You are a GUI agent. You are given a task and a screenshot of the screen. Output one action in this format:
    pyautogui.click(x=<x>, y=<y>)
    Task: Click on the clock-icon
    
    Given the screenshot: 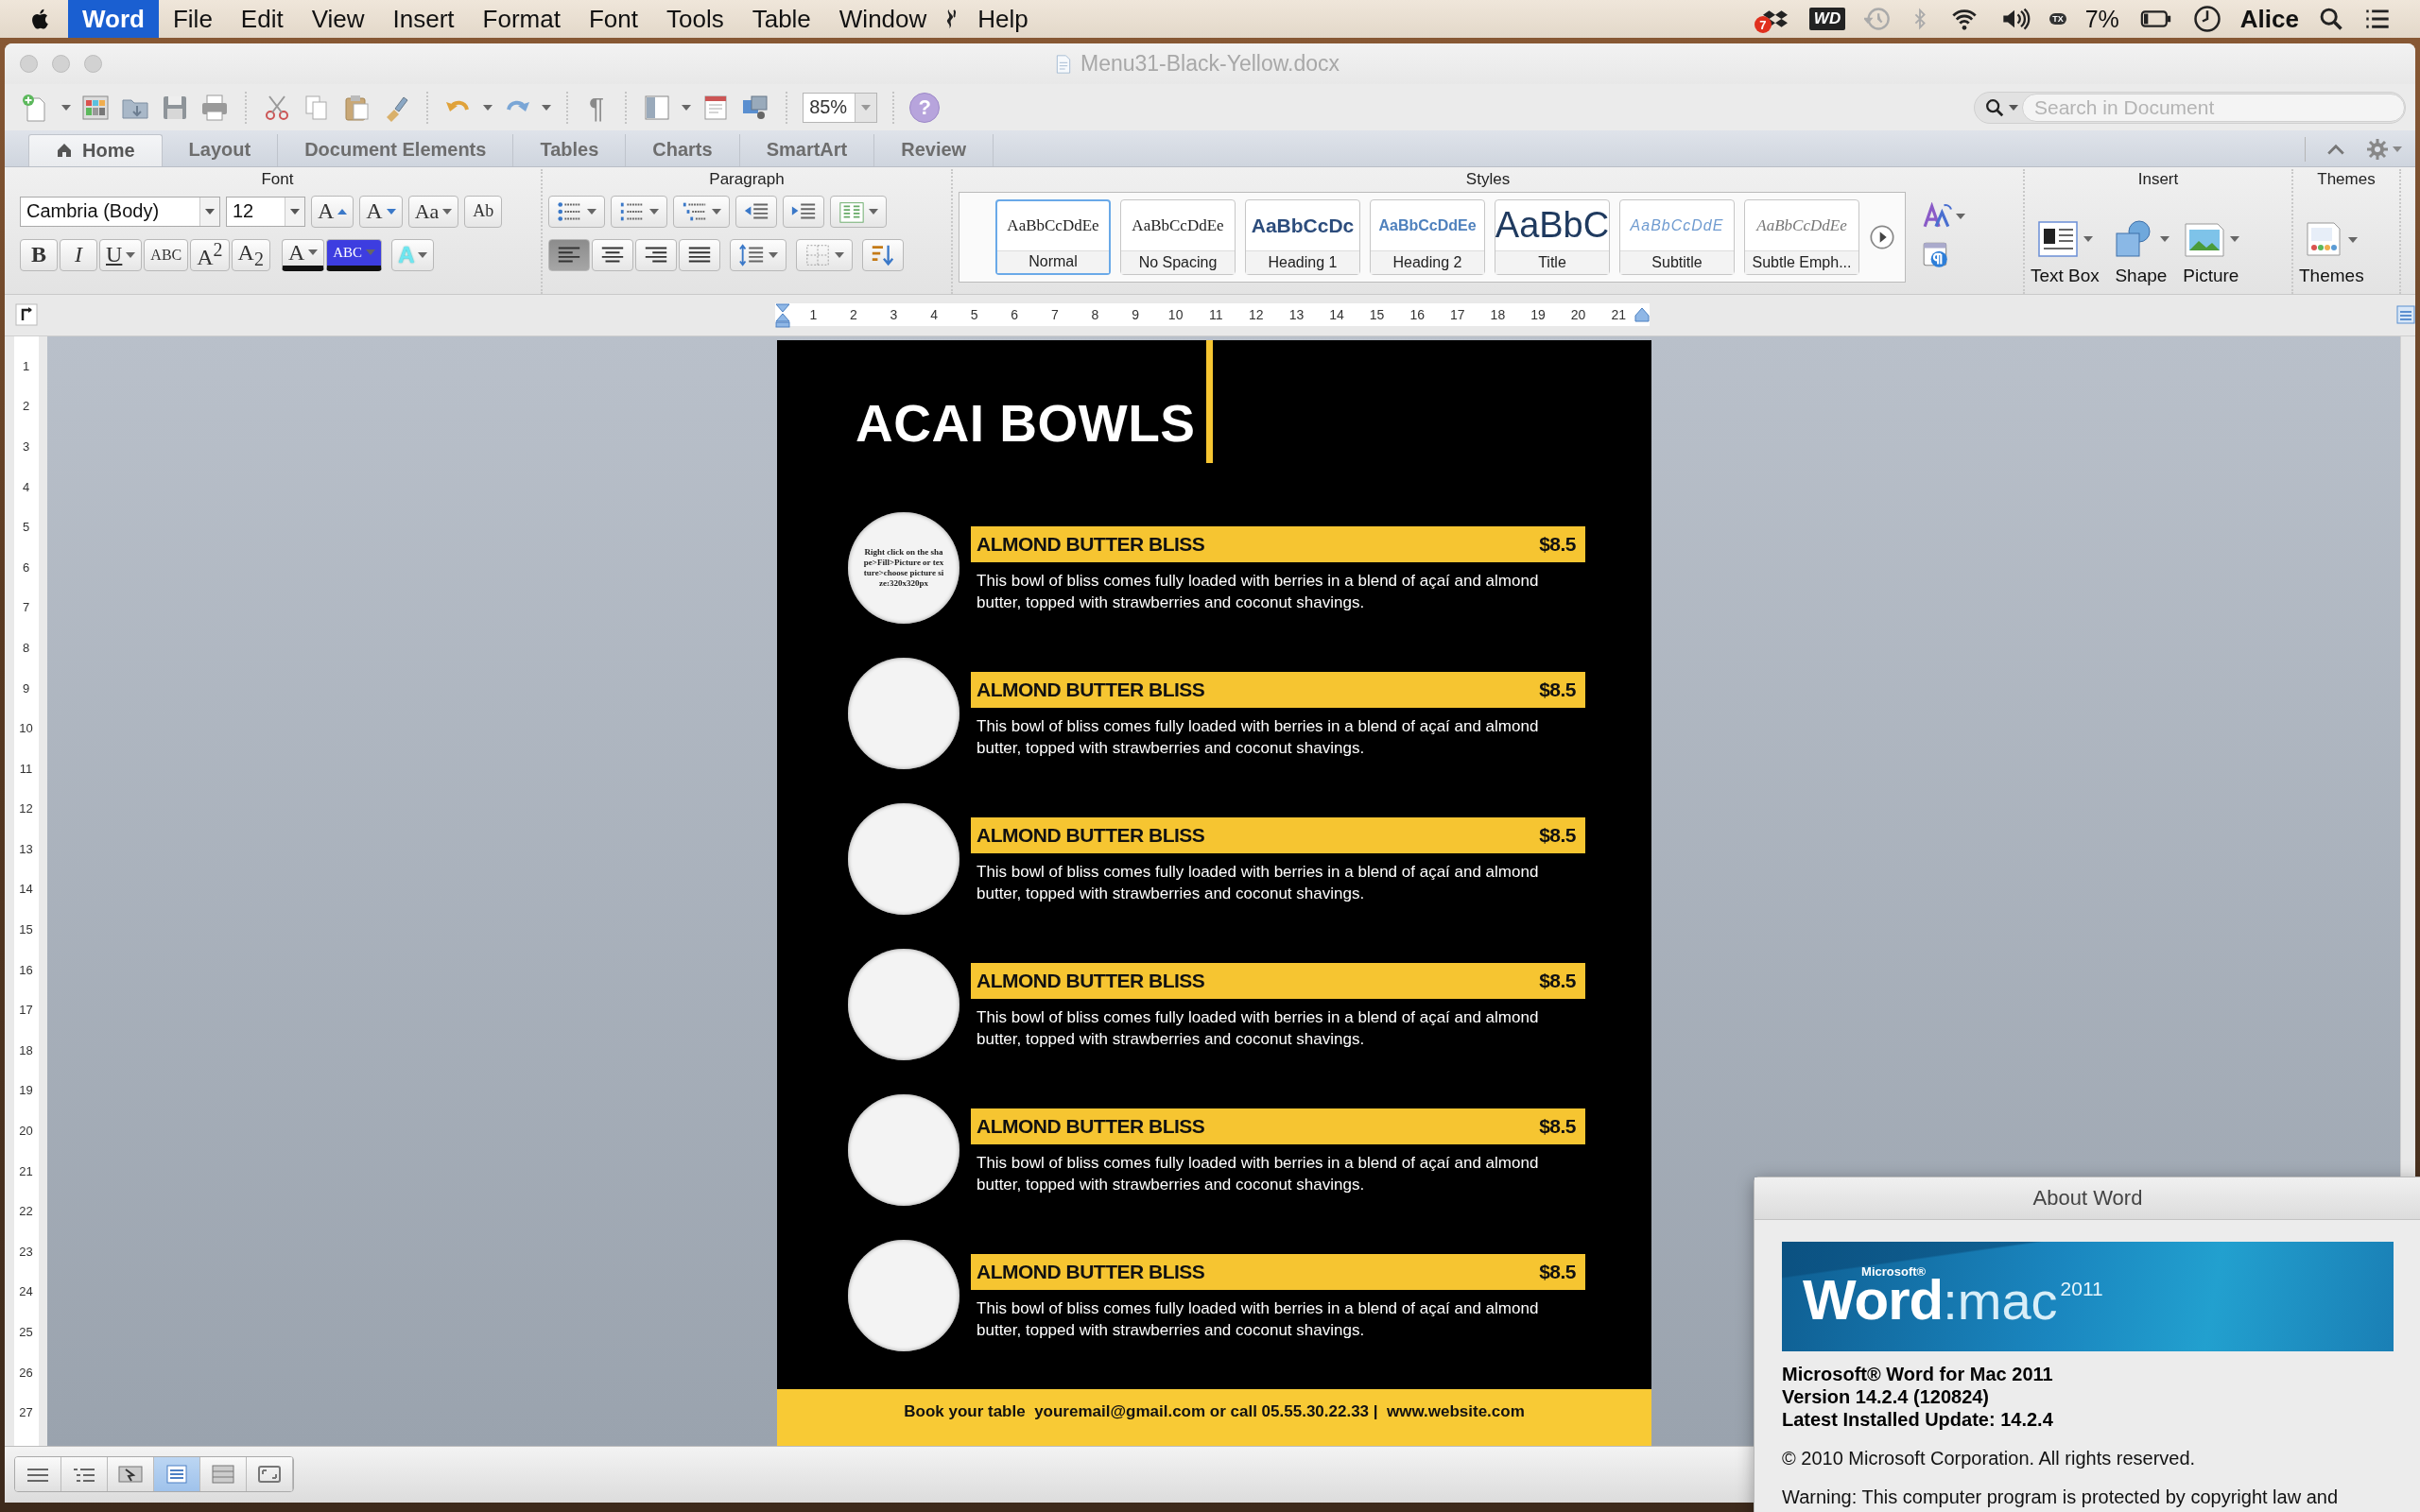 What is the action you would take?
    pyautogui.click(x=2206, y=19)
    